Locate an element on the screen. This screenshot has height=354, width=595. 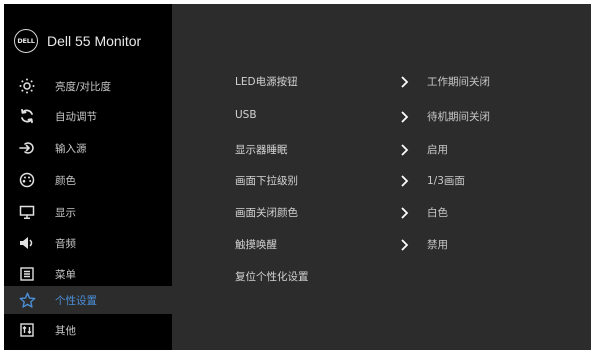
sidebar-item-label: 音频 is located at coordinates (65, 243).